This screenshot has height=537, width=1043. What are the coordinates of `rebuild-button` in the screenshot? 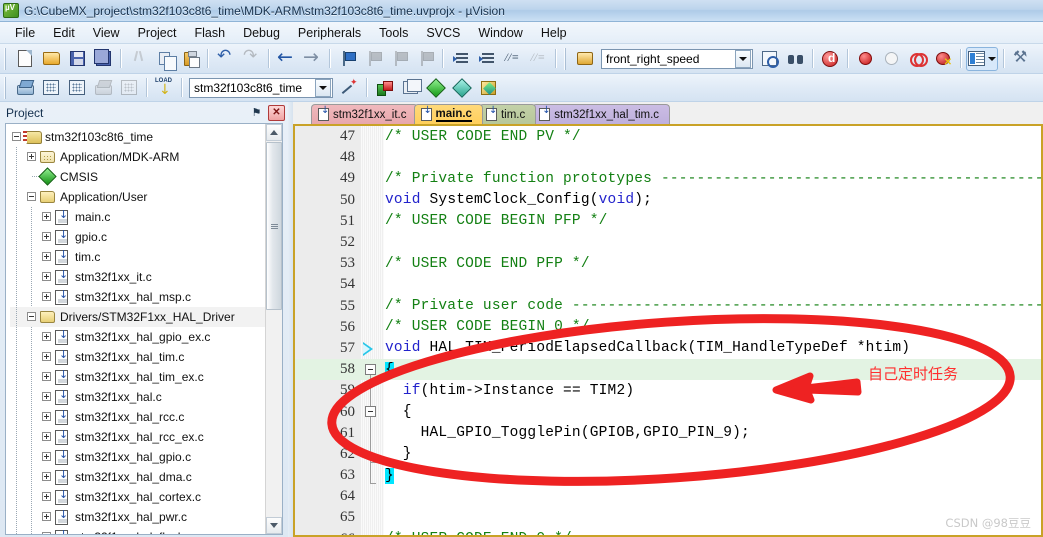 It's located at (77, 88).